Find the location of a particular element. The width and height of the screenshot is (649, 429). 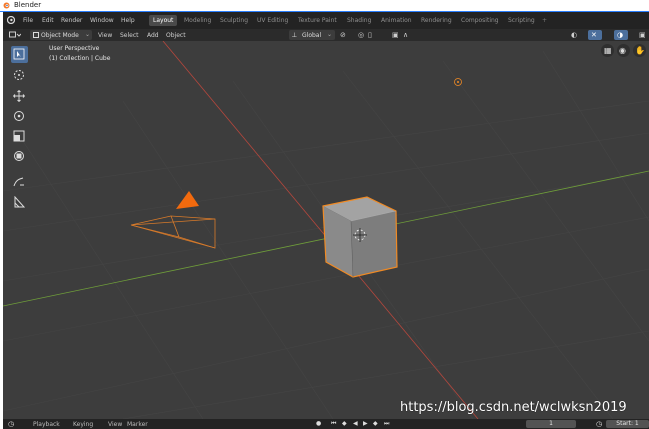

grid-icon: ▦ is located at coordinates (608, 50).